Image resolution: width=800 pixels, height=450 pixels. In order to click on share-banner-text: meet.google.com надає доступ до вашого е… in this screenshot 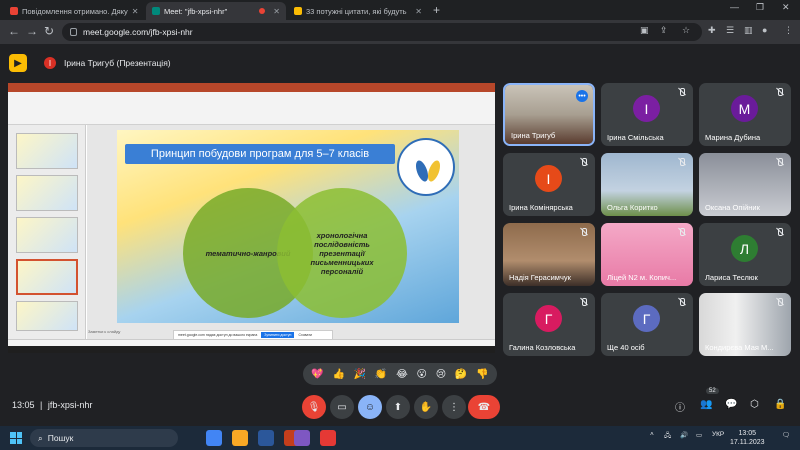, I will do `click(218, 335)`.